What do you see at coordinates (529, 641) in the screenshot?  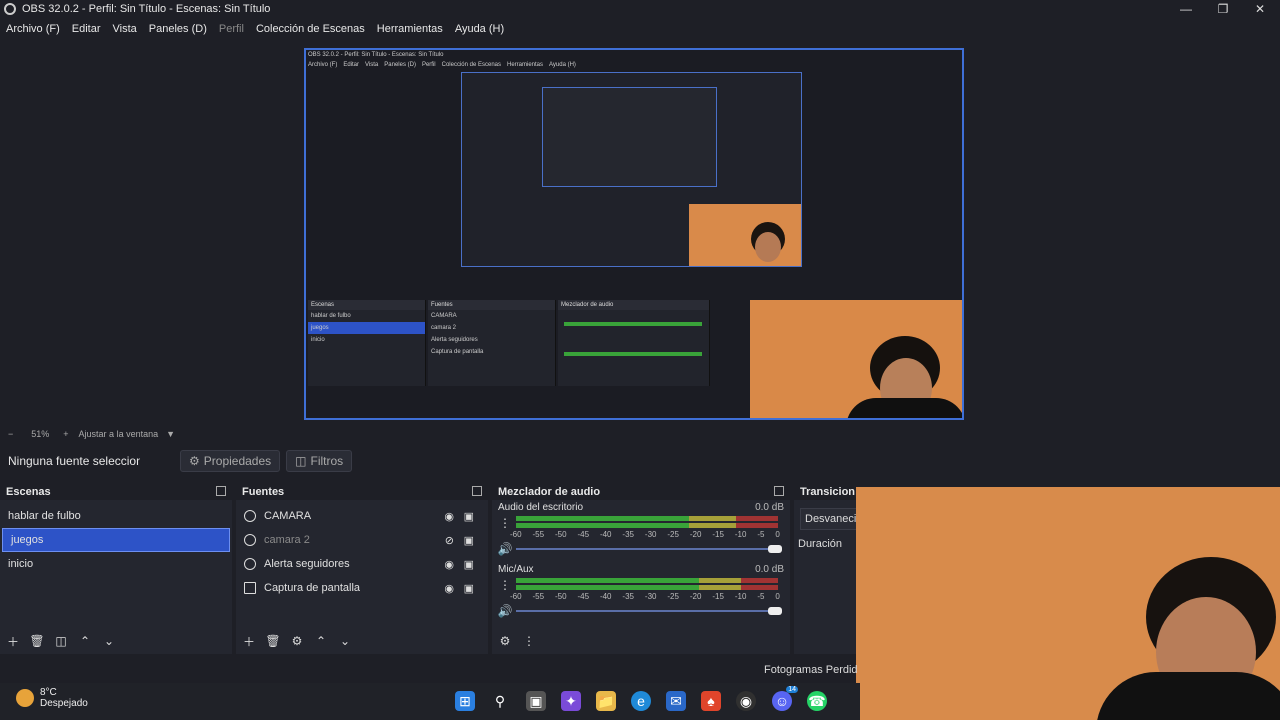 I see `mixer-menu-button: ⋮` at bounding box center [529, 641].